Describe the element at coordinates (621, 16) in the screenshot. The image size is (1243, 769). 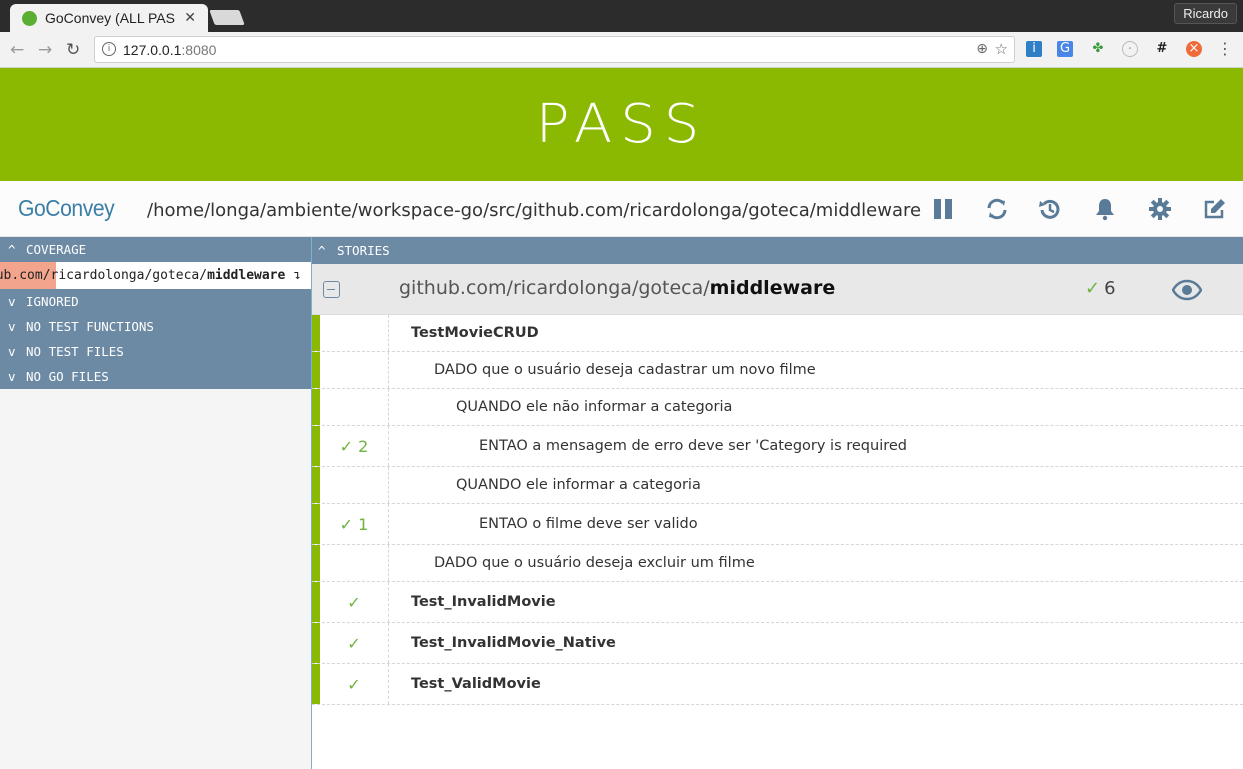
I see `browser-tab-bar: GoConvey (ALL PAS ✕ Ricardo` at that location.